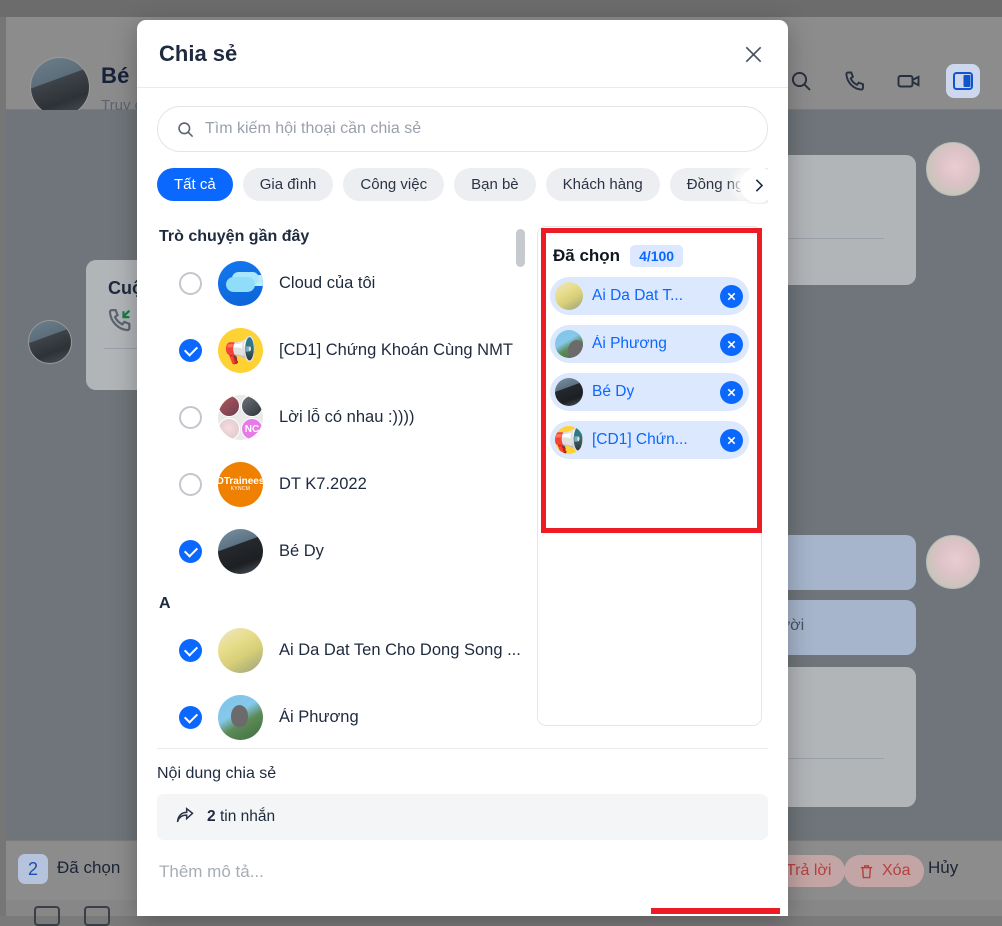  I want to click on bottom-highlight-bar, so click(715, 911).